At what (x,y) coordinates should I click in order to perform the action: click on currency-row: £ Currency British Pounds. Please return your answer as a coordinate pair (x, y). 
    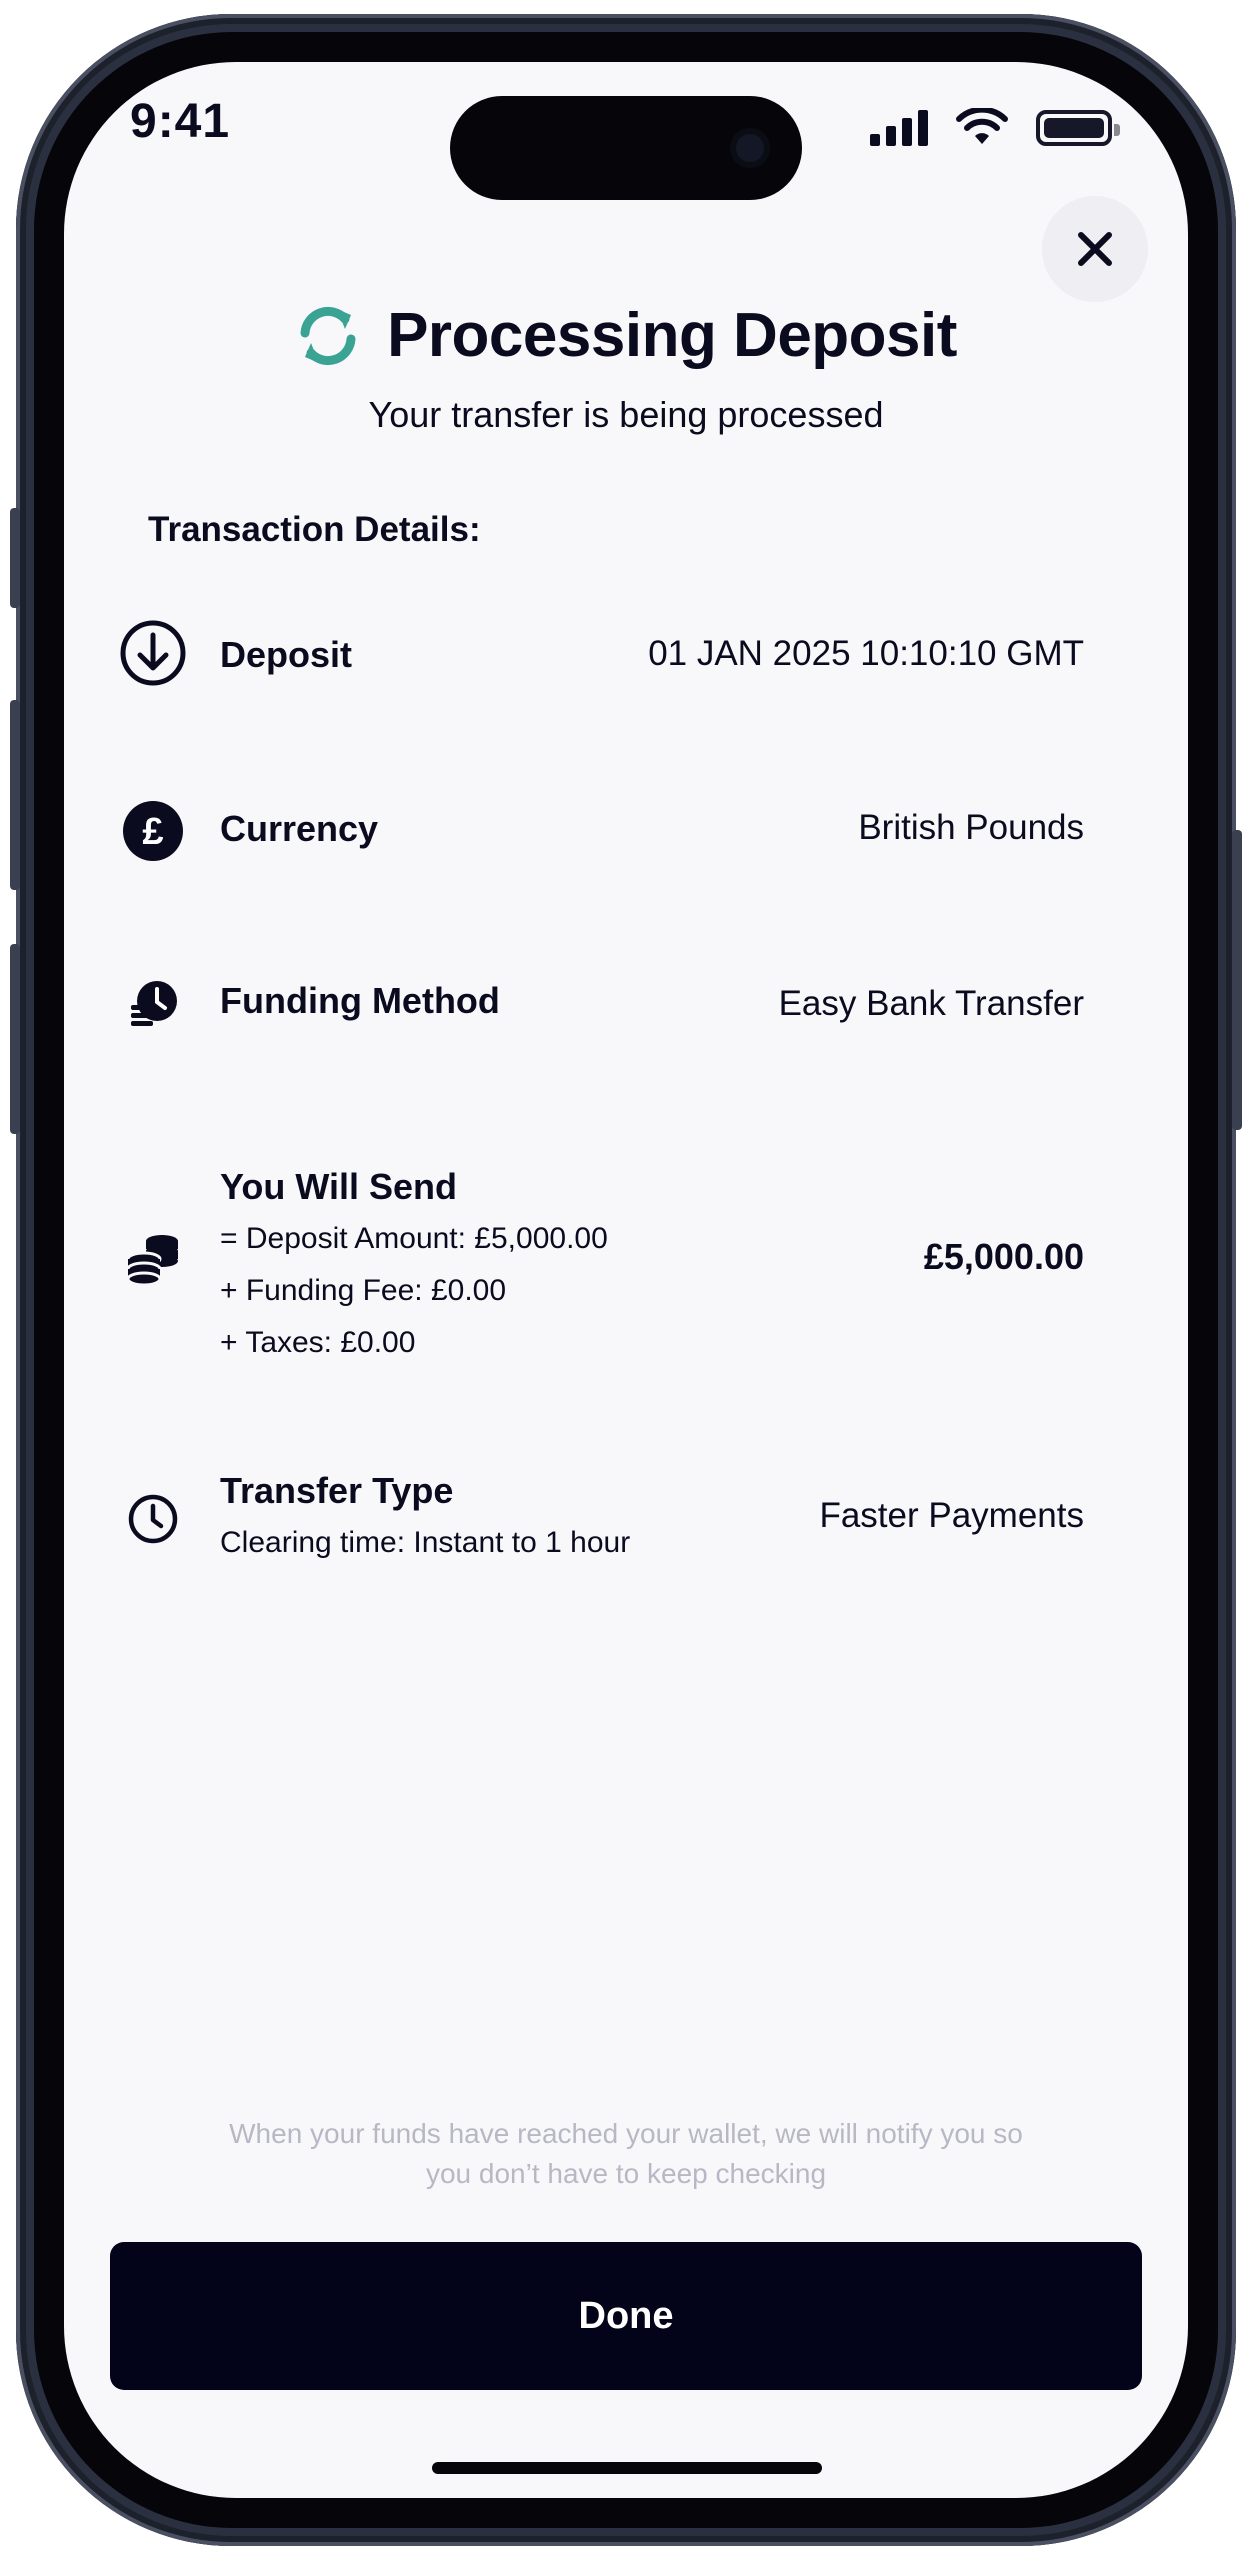
    Looking at the image, I should click on (601, 830).